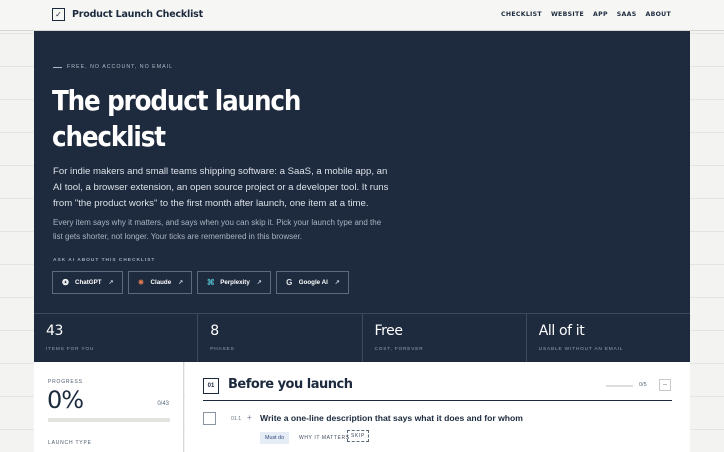  What do you see at coordinates (289, 282) in the screenshot?
I see `google-icon: G` at bounding box center [289, 282].